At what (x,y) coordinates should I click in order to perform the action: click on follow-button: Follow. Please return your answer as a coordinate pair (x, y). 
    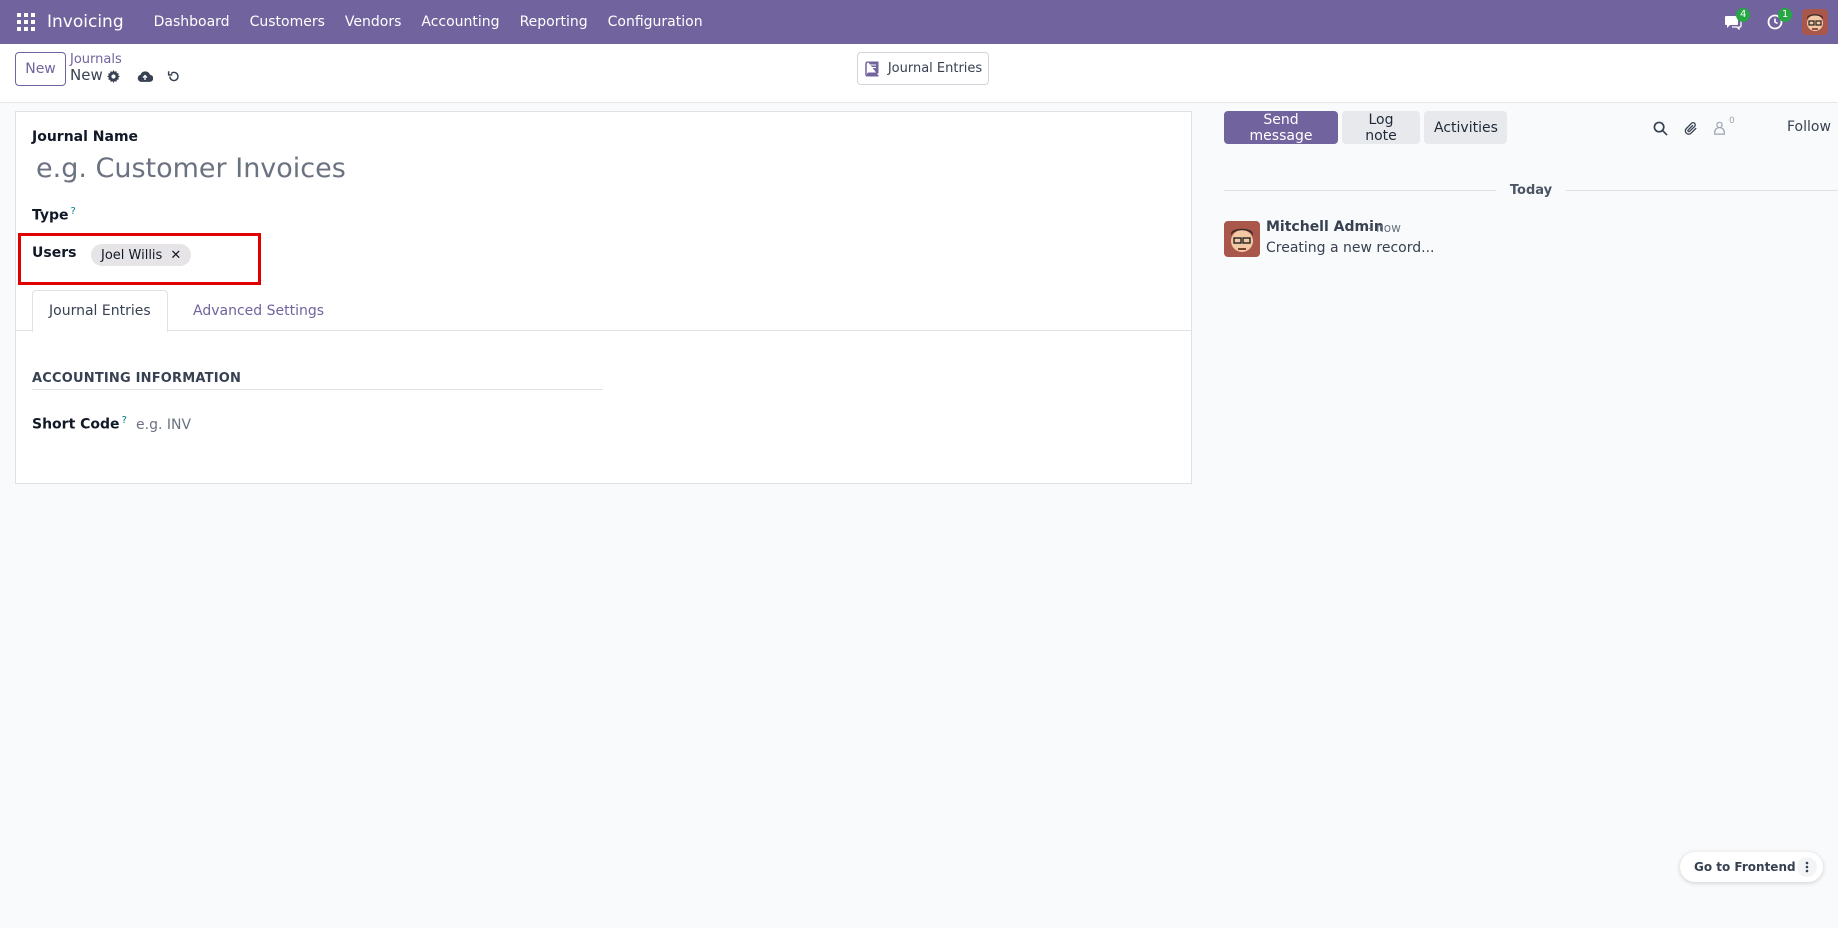
    Looking at the image, I should click on (1809, 127).